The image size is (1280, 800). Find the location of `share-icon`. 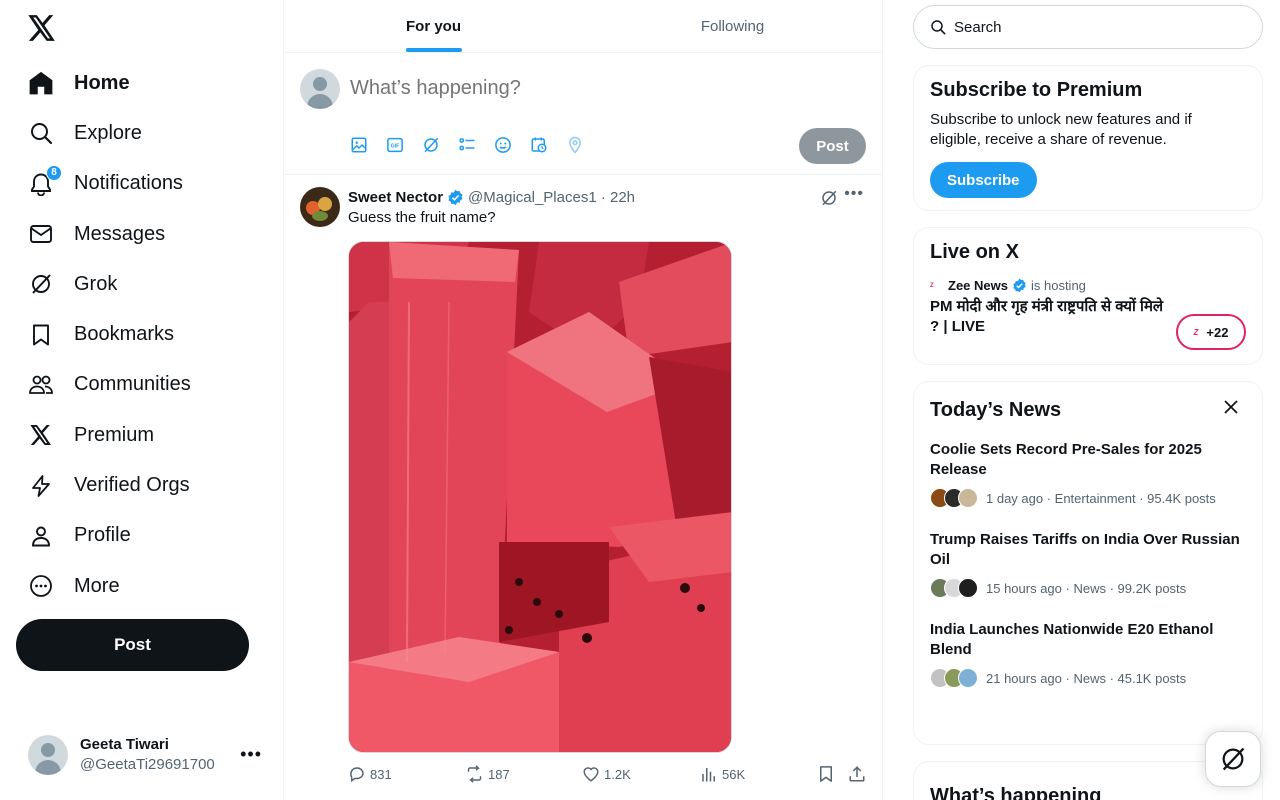

share-icon is located at coordinates (857, 774).